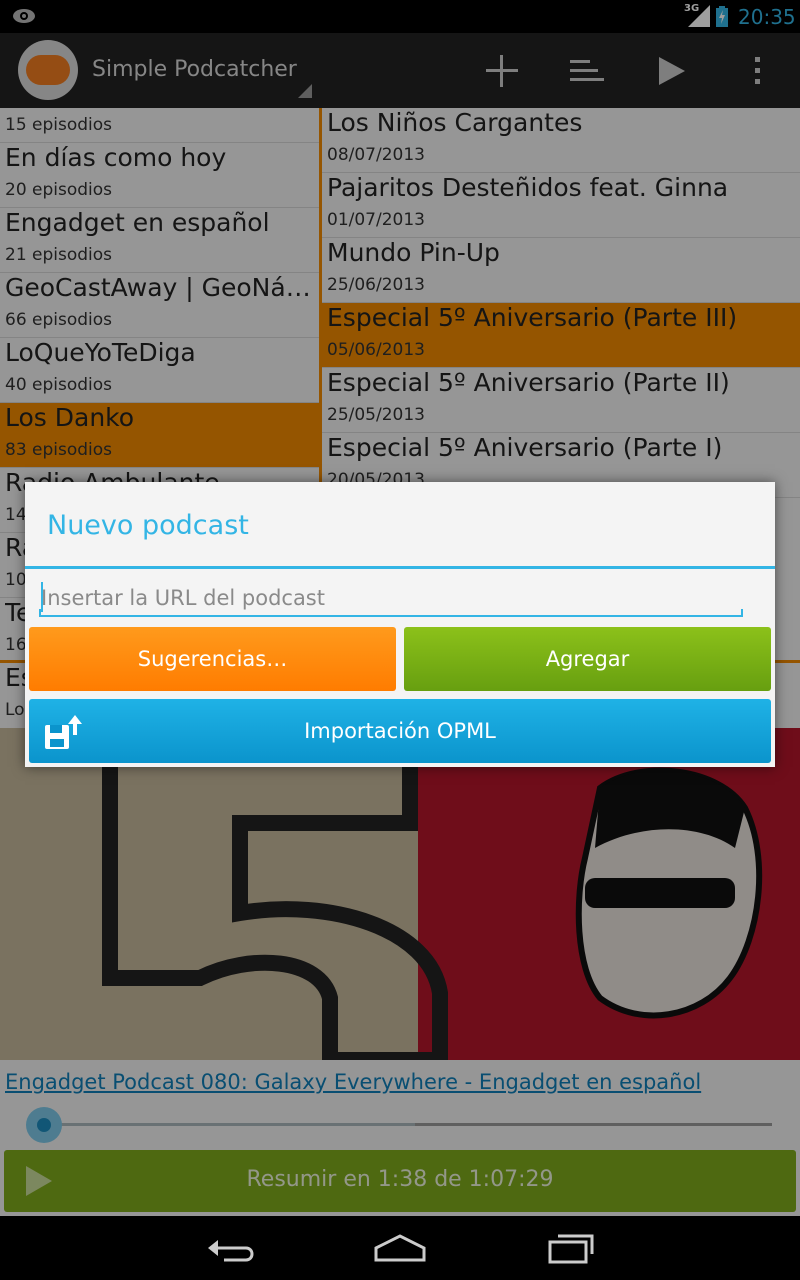 The width and height of the screenshot is (800, 1280). I want to click on add-label: Agregar, so click(587, 659).